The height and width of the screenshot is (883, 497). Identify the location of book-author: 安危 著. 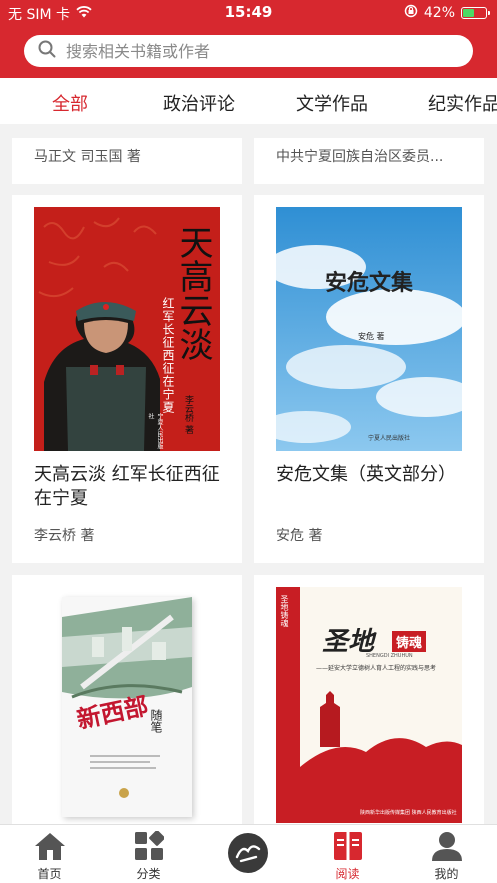
(299, 536).